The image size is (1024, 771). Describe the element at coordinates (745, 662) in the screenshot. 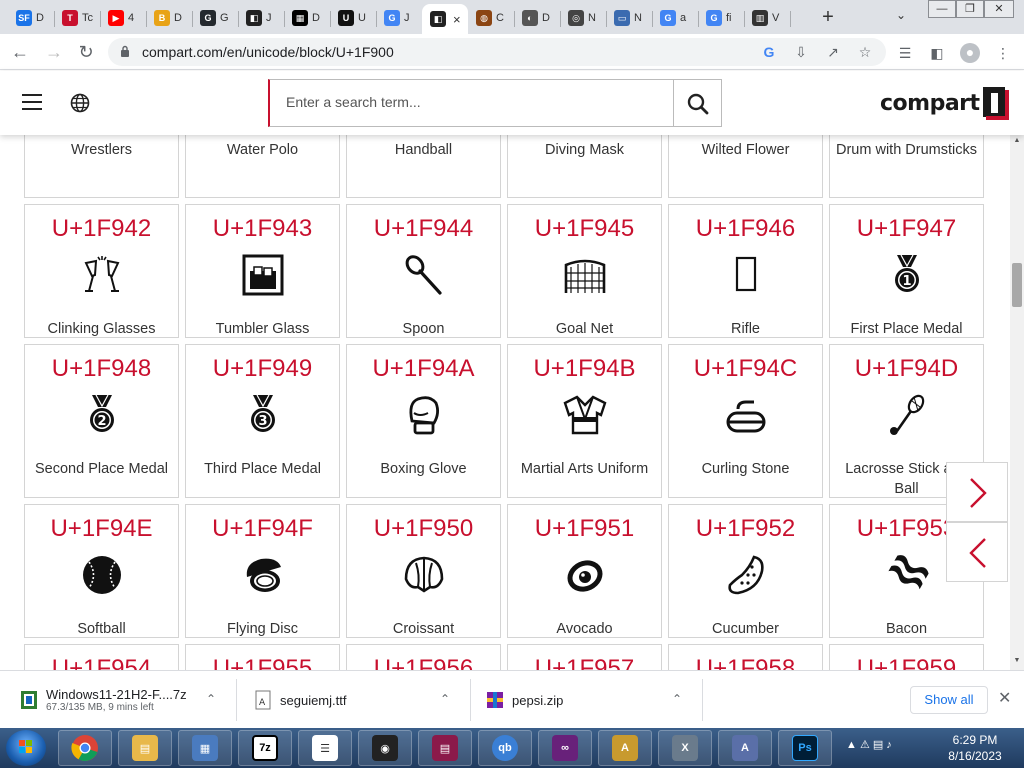

I see `char-codepoint: U+1F958` at that location.